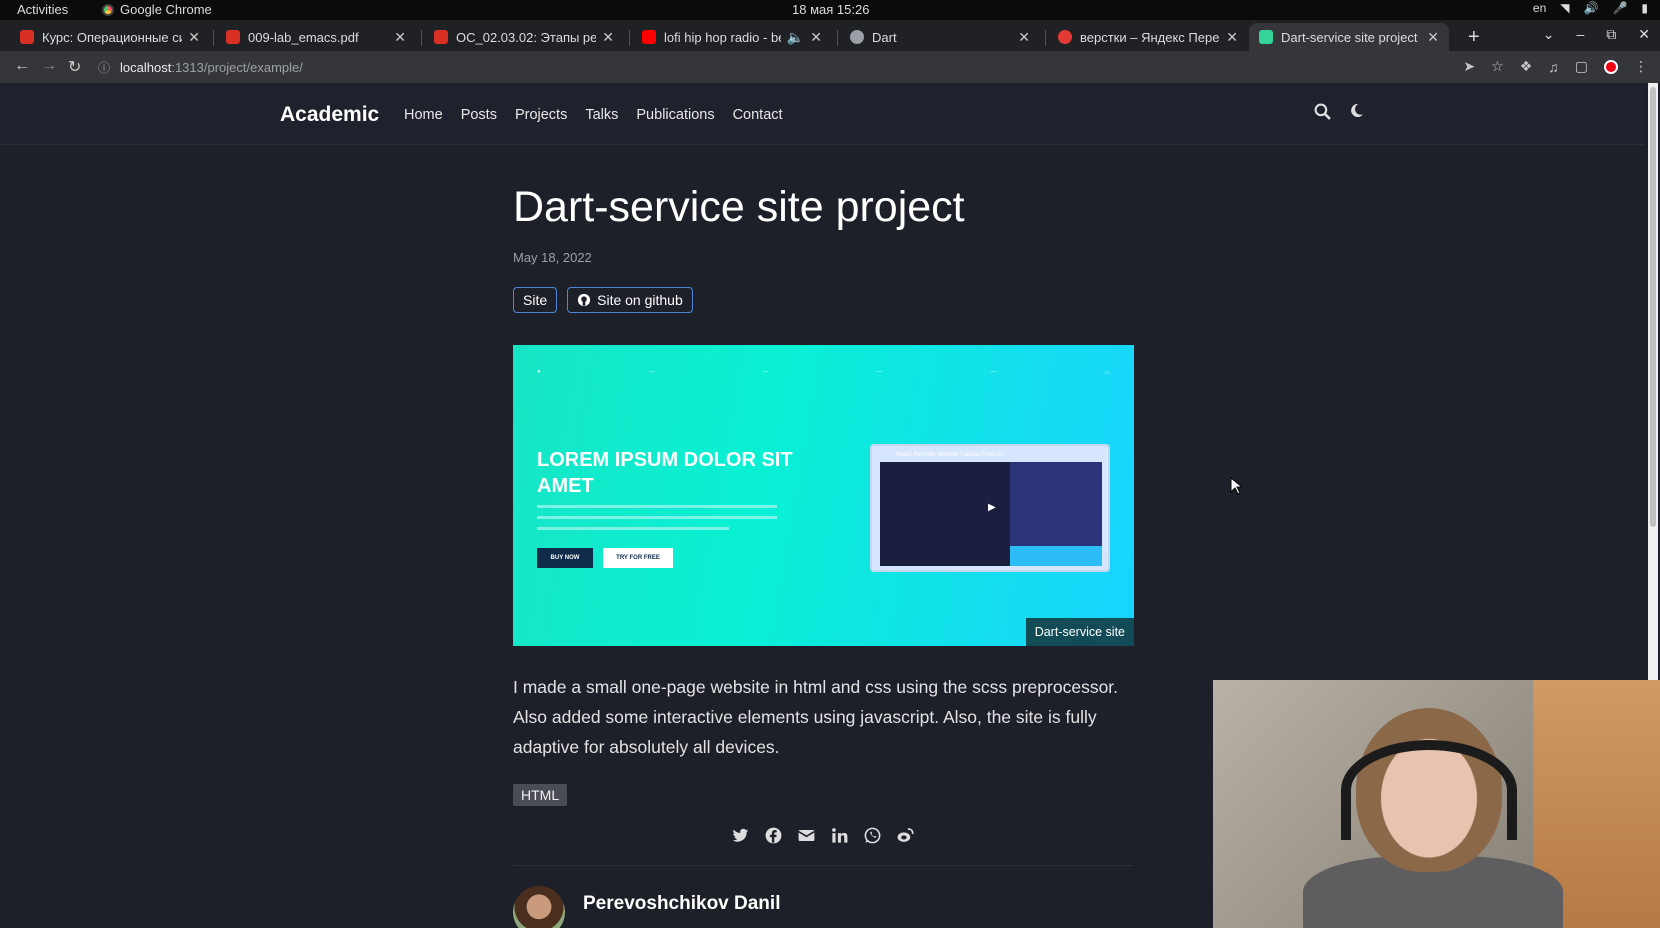 Image resolution: width=1660 pixels, height=928 pixels. I want to click on yandex-icon, so click(1065, 37).